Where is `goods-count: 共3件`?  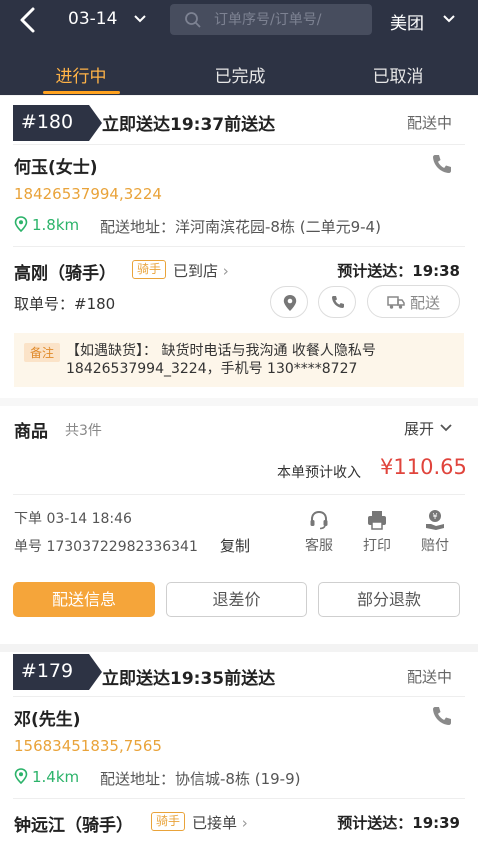 goods-count: 共3件 is located at coordinates (83, 431).